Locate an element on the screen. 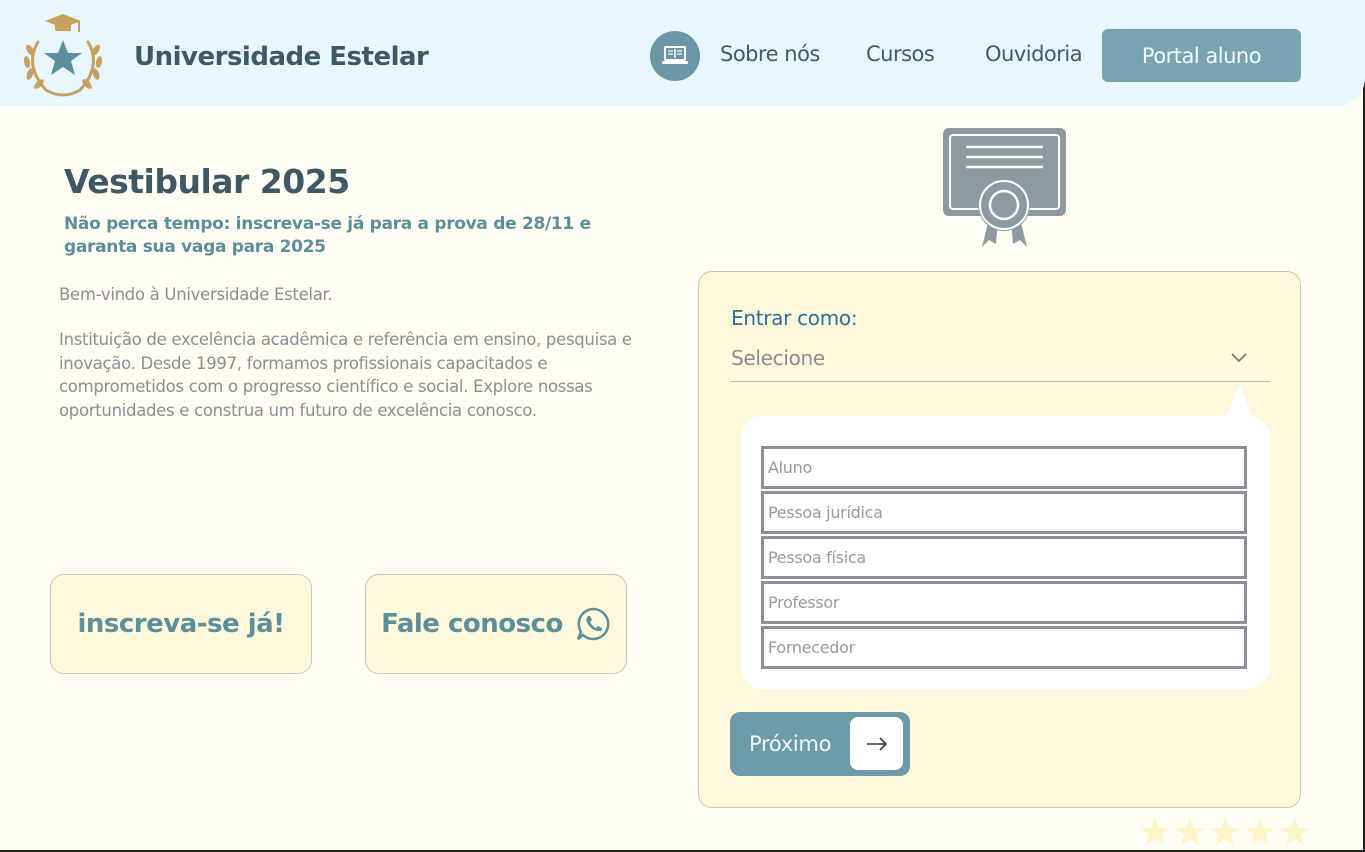  contact-label: Fale conosco is located at coordinates (472, 624).